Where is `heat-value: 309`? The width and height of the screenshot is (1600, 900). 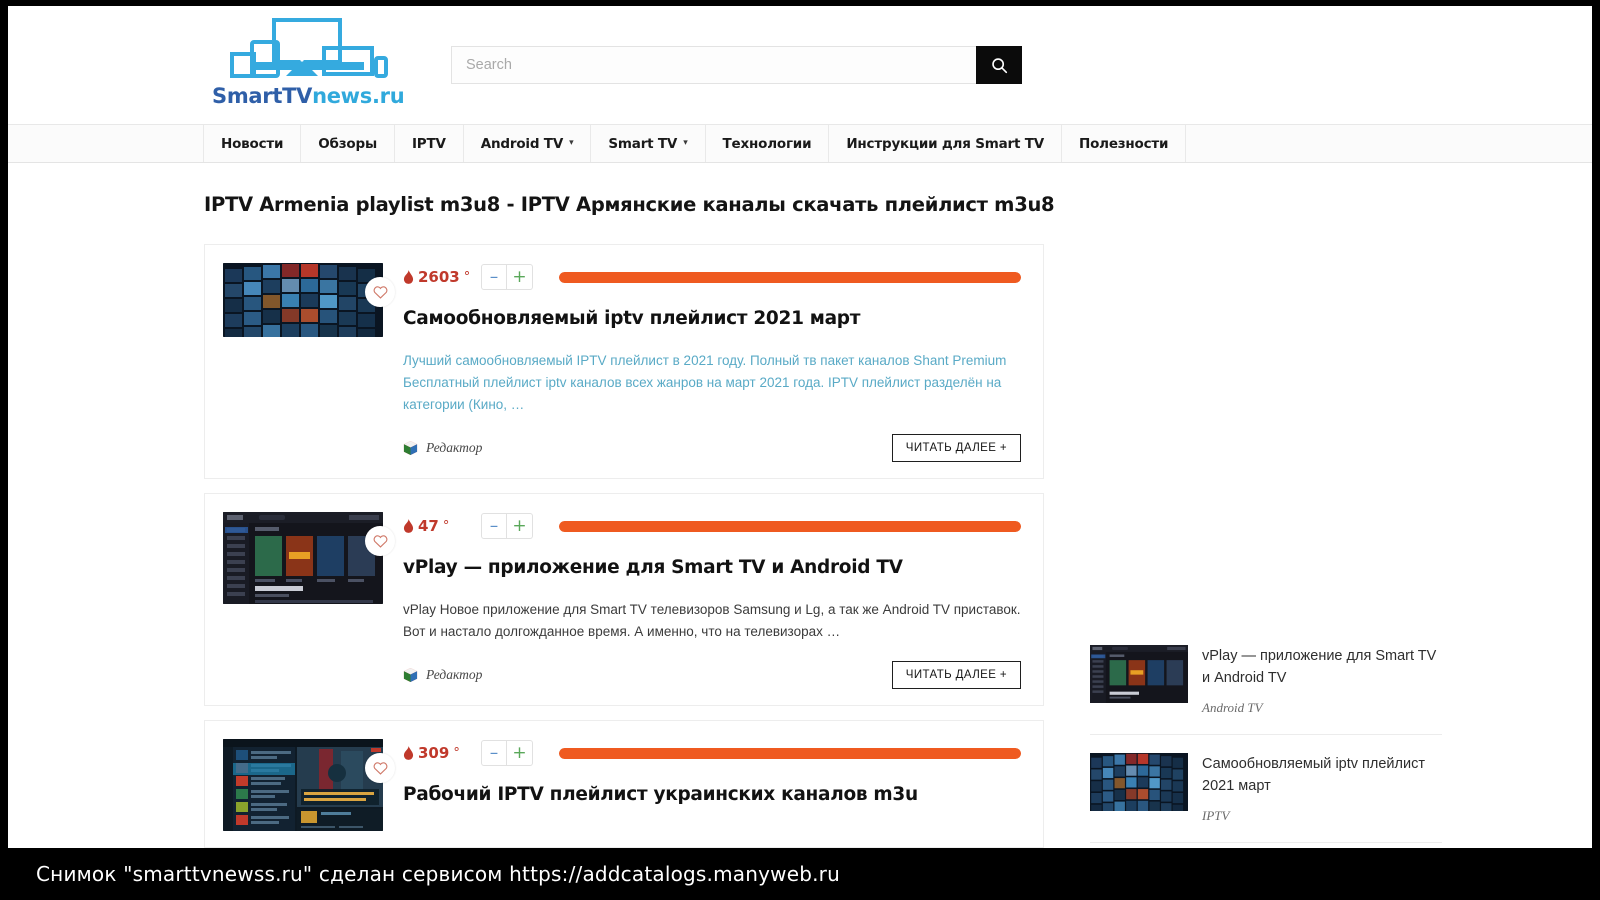
heat-value: 309 is located at coordinates (434, 753).